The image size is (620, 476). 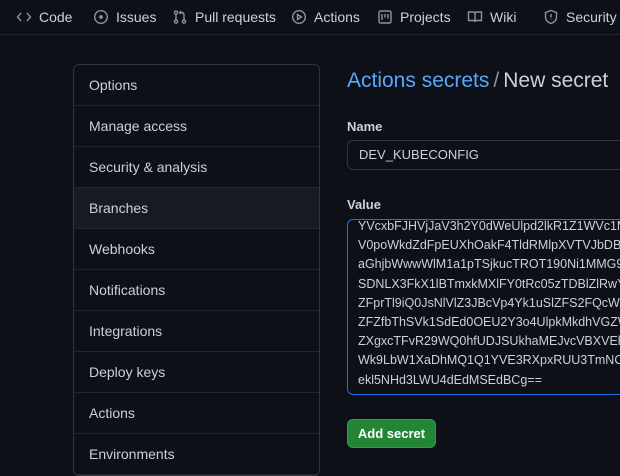 I want to click on value-line: aGhjbWwwWlM1a1pTSjkucTROT190Ni1MMG90c, so click(x=489, y=264).